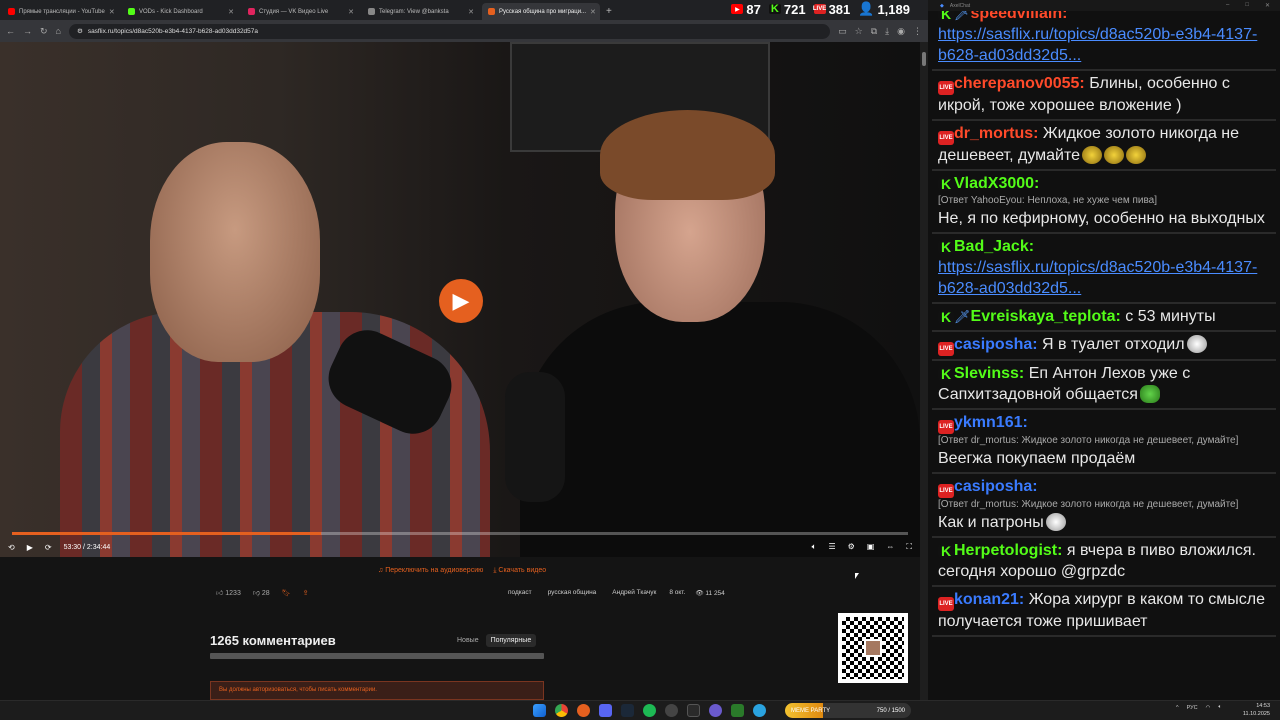 This screenshot has height=720, width=1280. What do you see at coordinates (430, 571) in the screenshot?
I see `audio-version-link: ♫ Переключить на аудиоверсию` at bounding box center [430, 571].